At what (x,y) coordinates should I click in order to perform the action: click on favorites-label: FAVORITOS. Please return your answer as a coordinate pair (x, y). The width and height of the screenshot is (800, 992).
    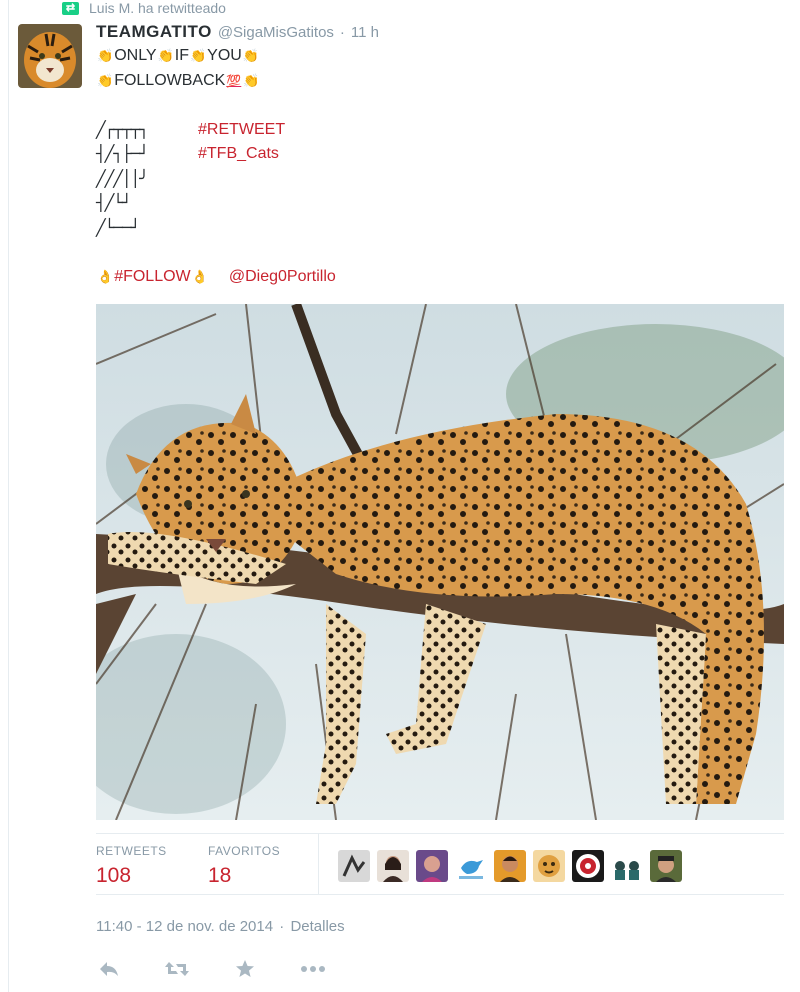
    Looking at the image, I should click on (244, 851).